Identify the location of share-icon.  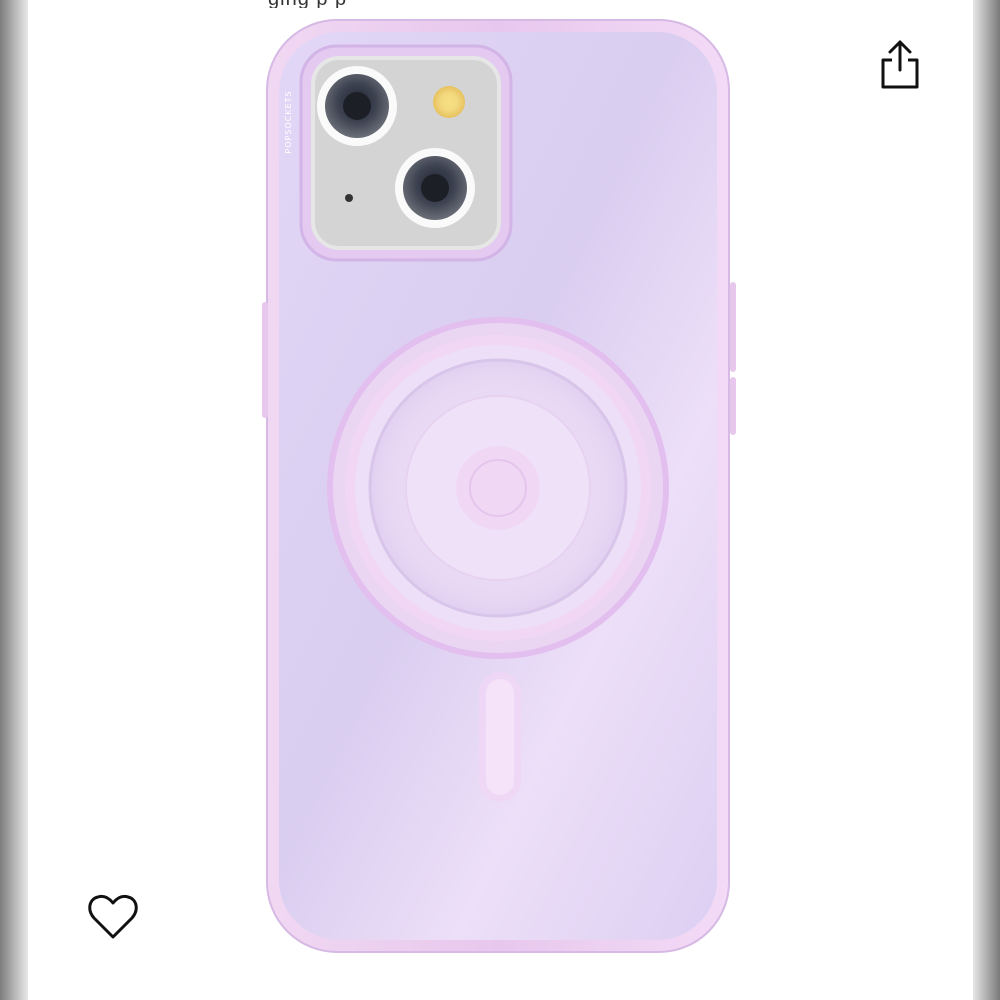
(900, 64).